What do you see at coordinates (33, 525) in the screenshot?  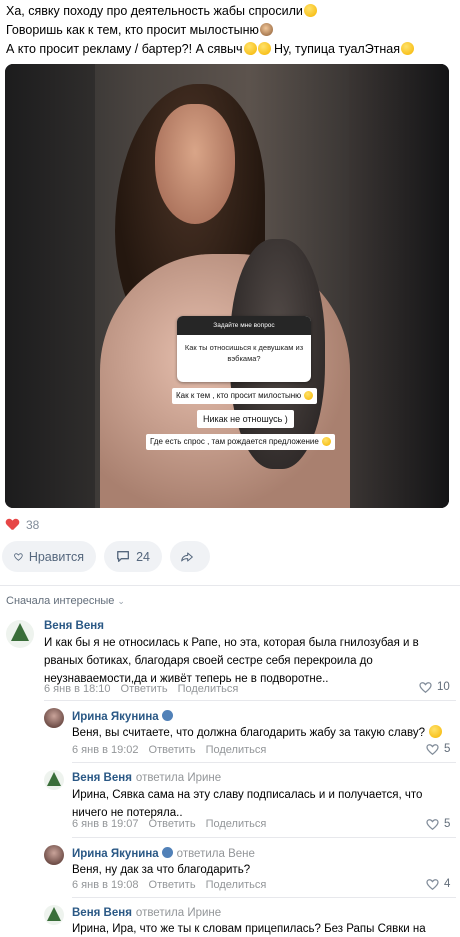 I see `likes-count: 38` at bounding box center [33, 525].